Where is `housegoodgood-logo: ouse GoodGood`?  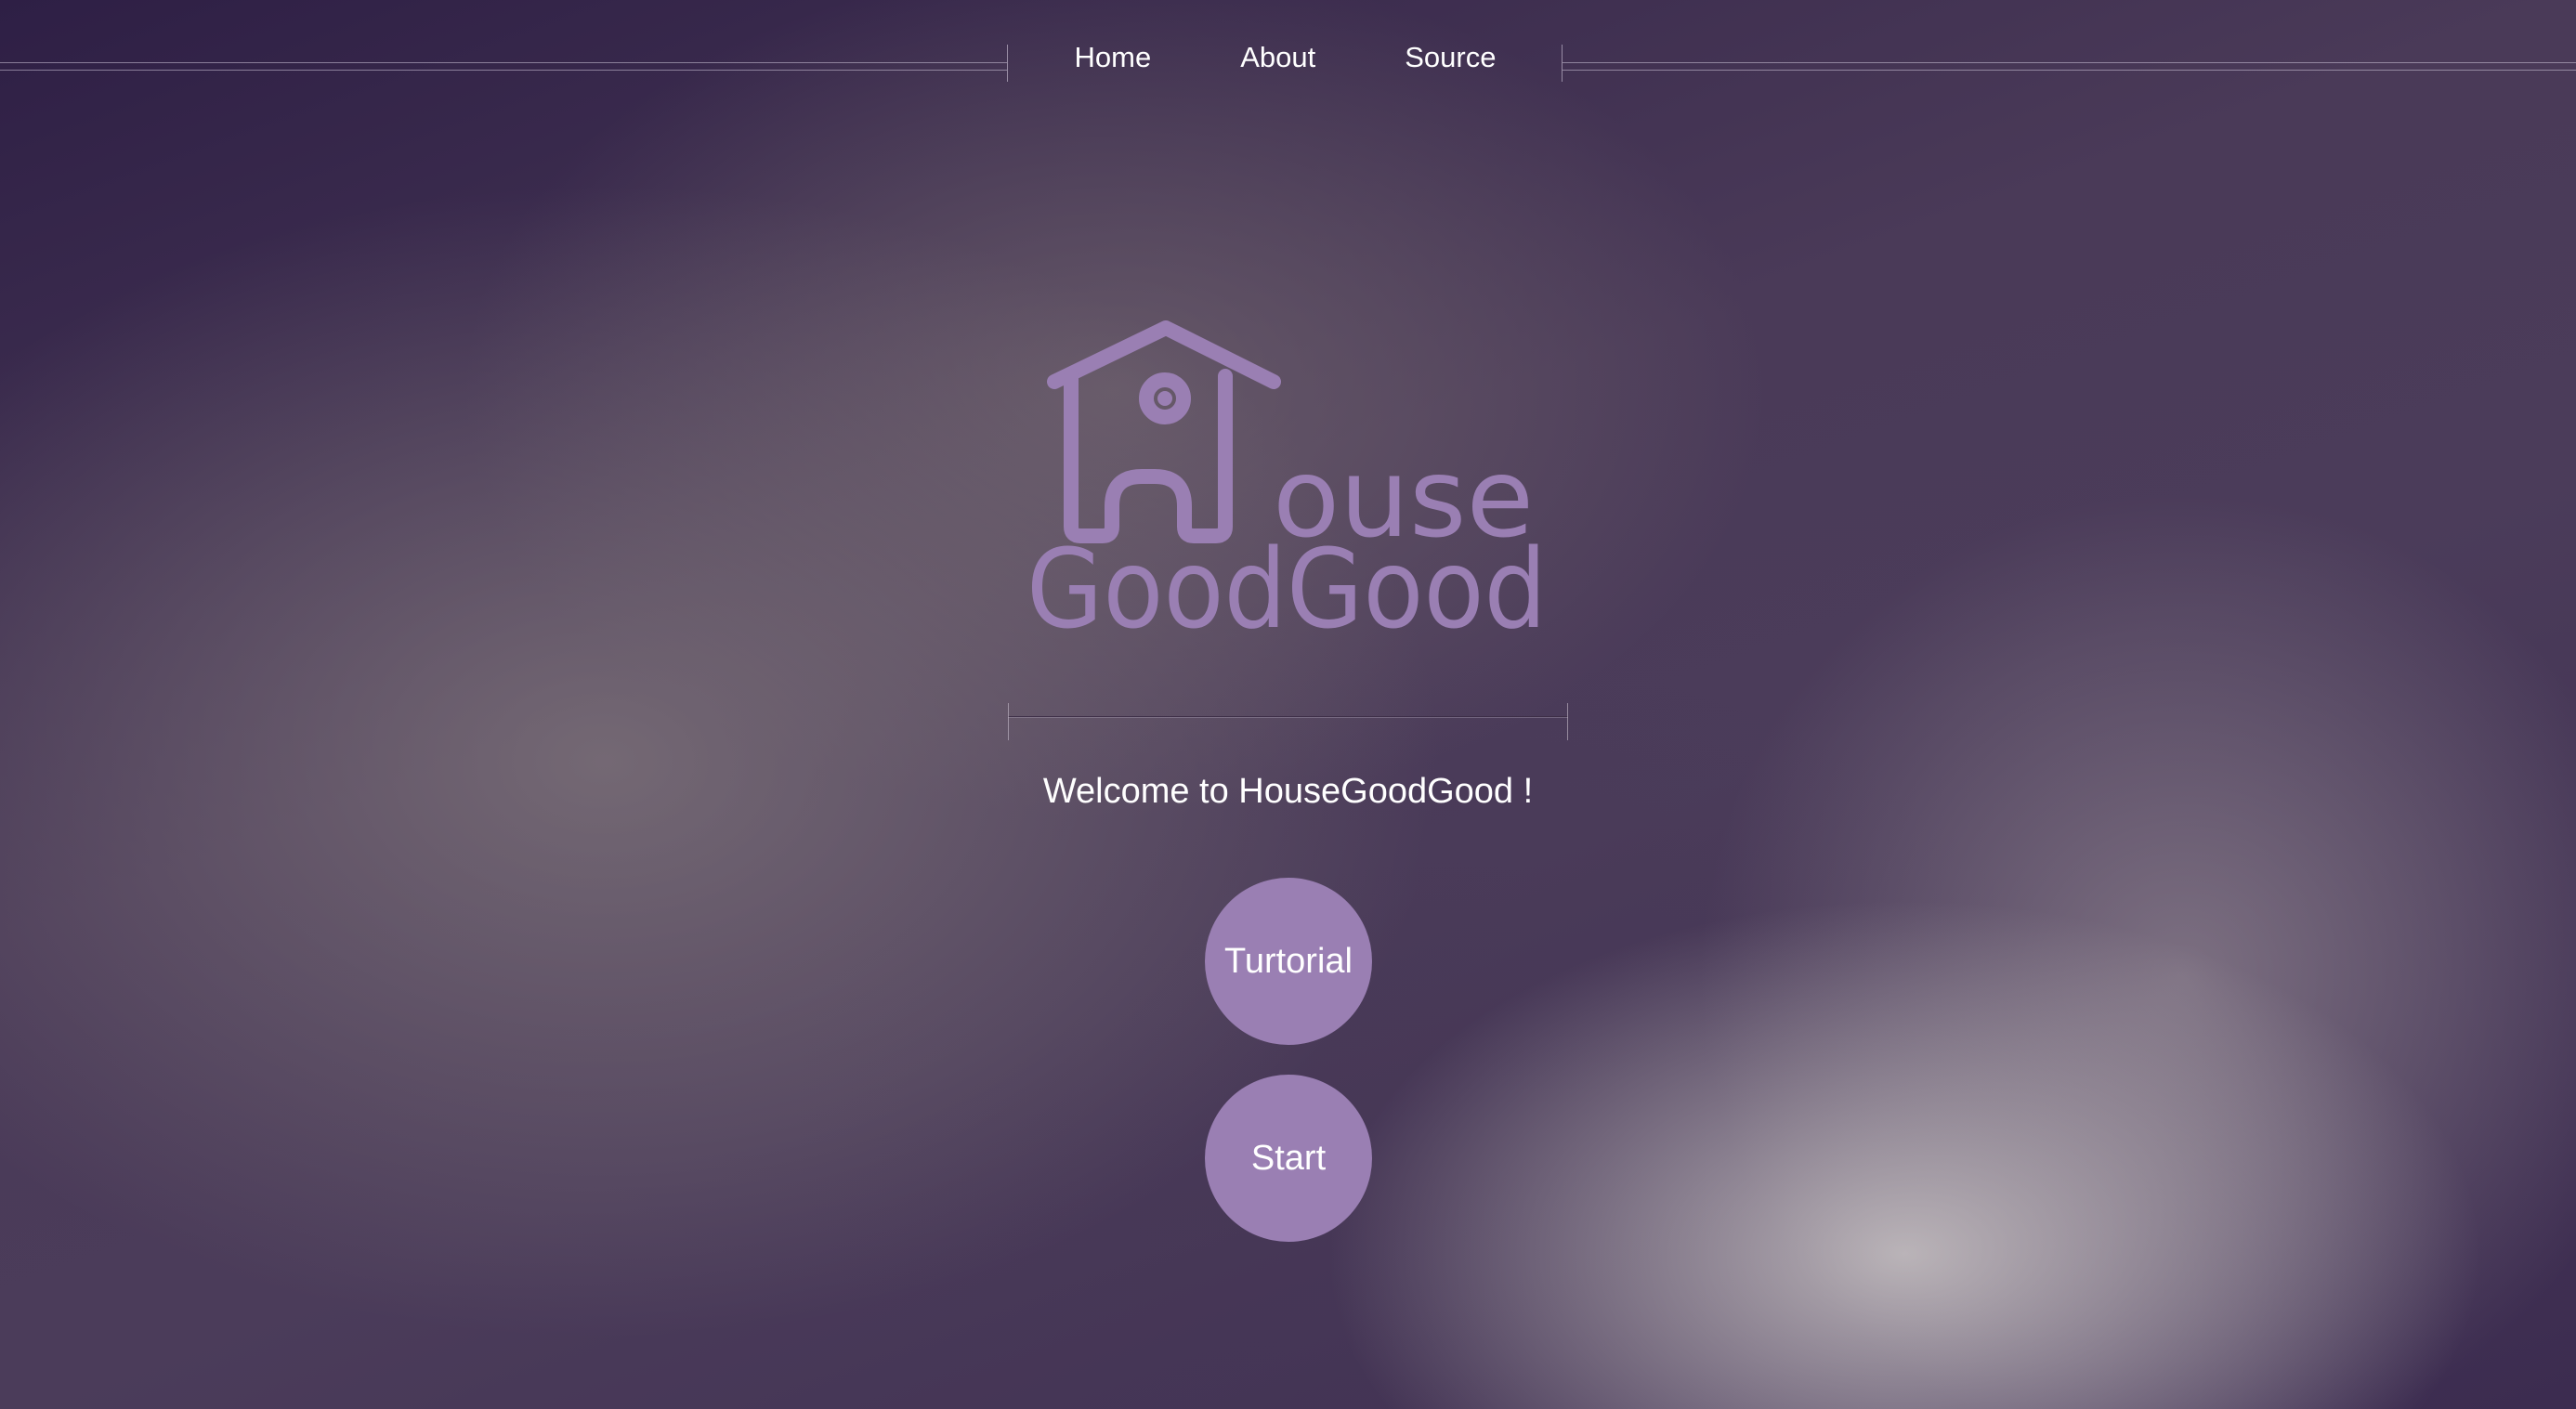 housegoodgood-logo: ouse GoodGood is located at coordinates (1286, 487).